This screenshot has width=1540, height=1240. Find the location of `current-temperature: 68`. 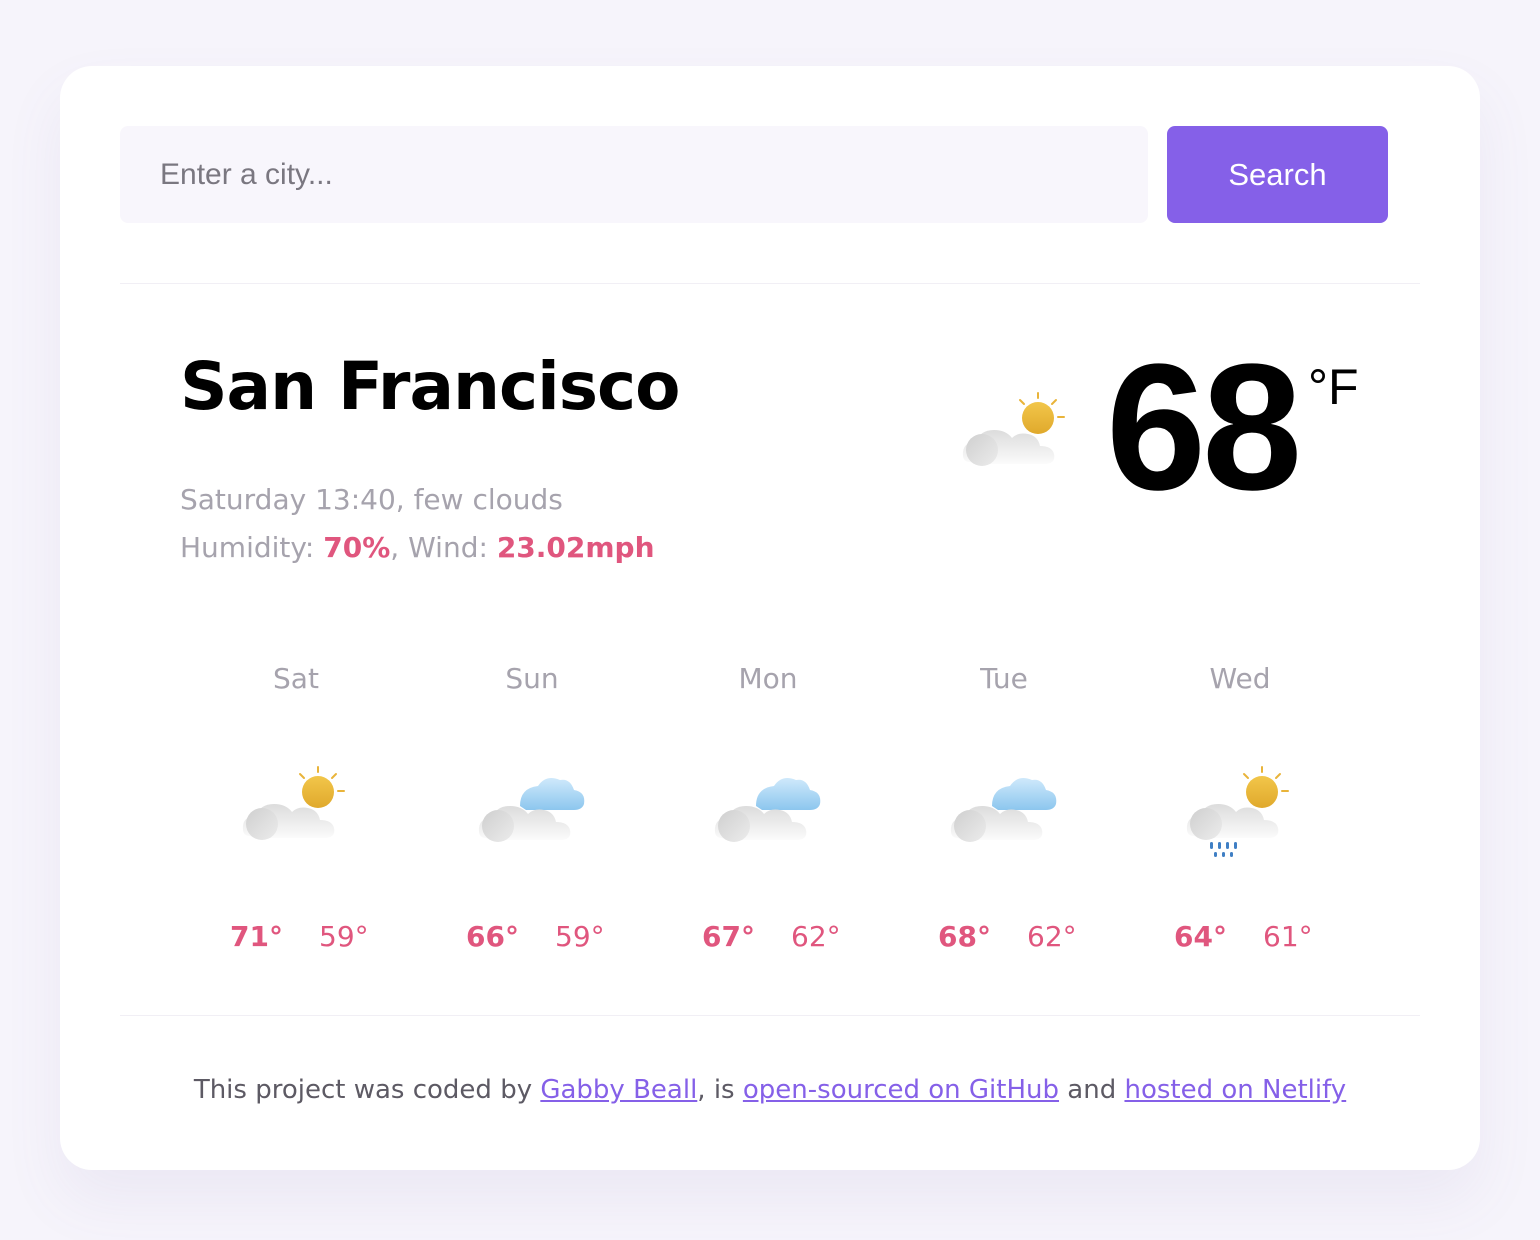

current-temperature: 68 is located at coordinates (1204, 427).